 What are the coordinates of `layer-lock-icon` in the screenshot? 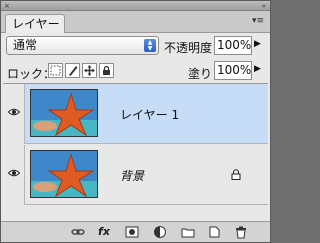 It's located at (236, 174).